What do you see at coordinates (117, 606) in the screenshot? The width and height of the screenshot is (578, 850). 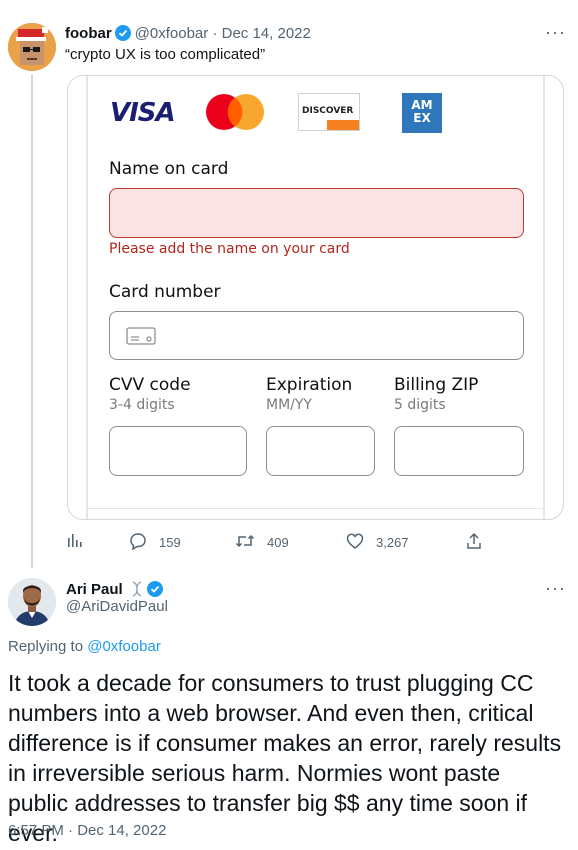 I see `author-handle-2: @AriDavidPaul` at bounding box center [117, 606].